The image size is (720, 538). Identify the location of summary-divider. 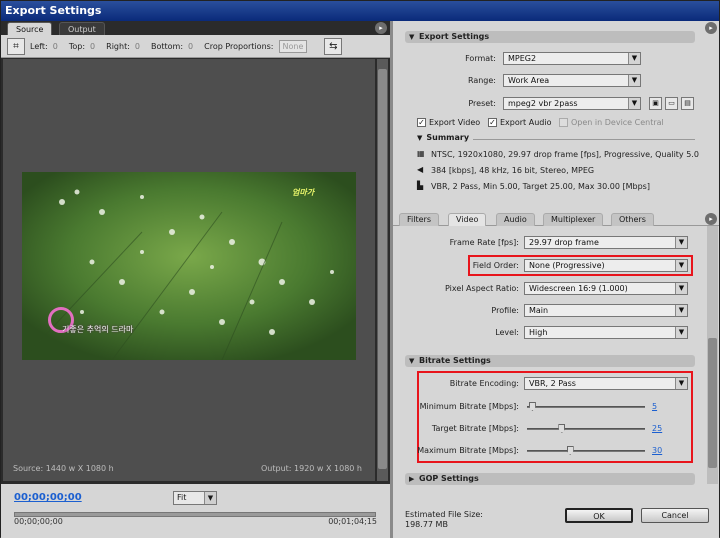
(584, 139).